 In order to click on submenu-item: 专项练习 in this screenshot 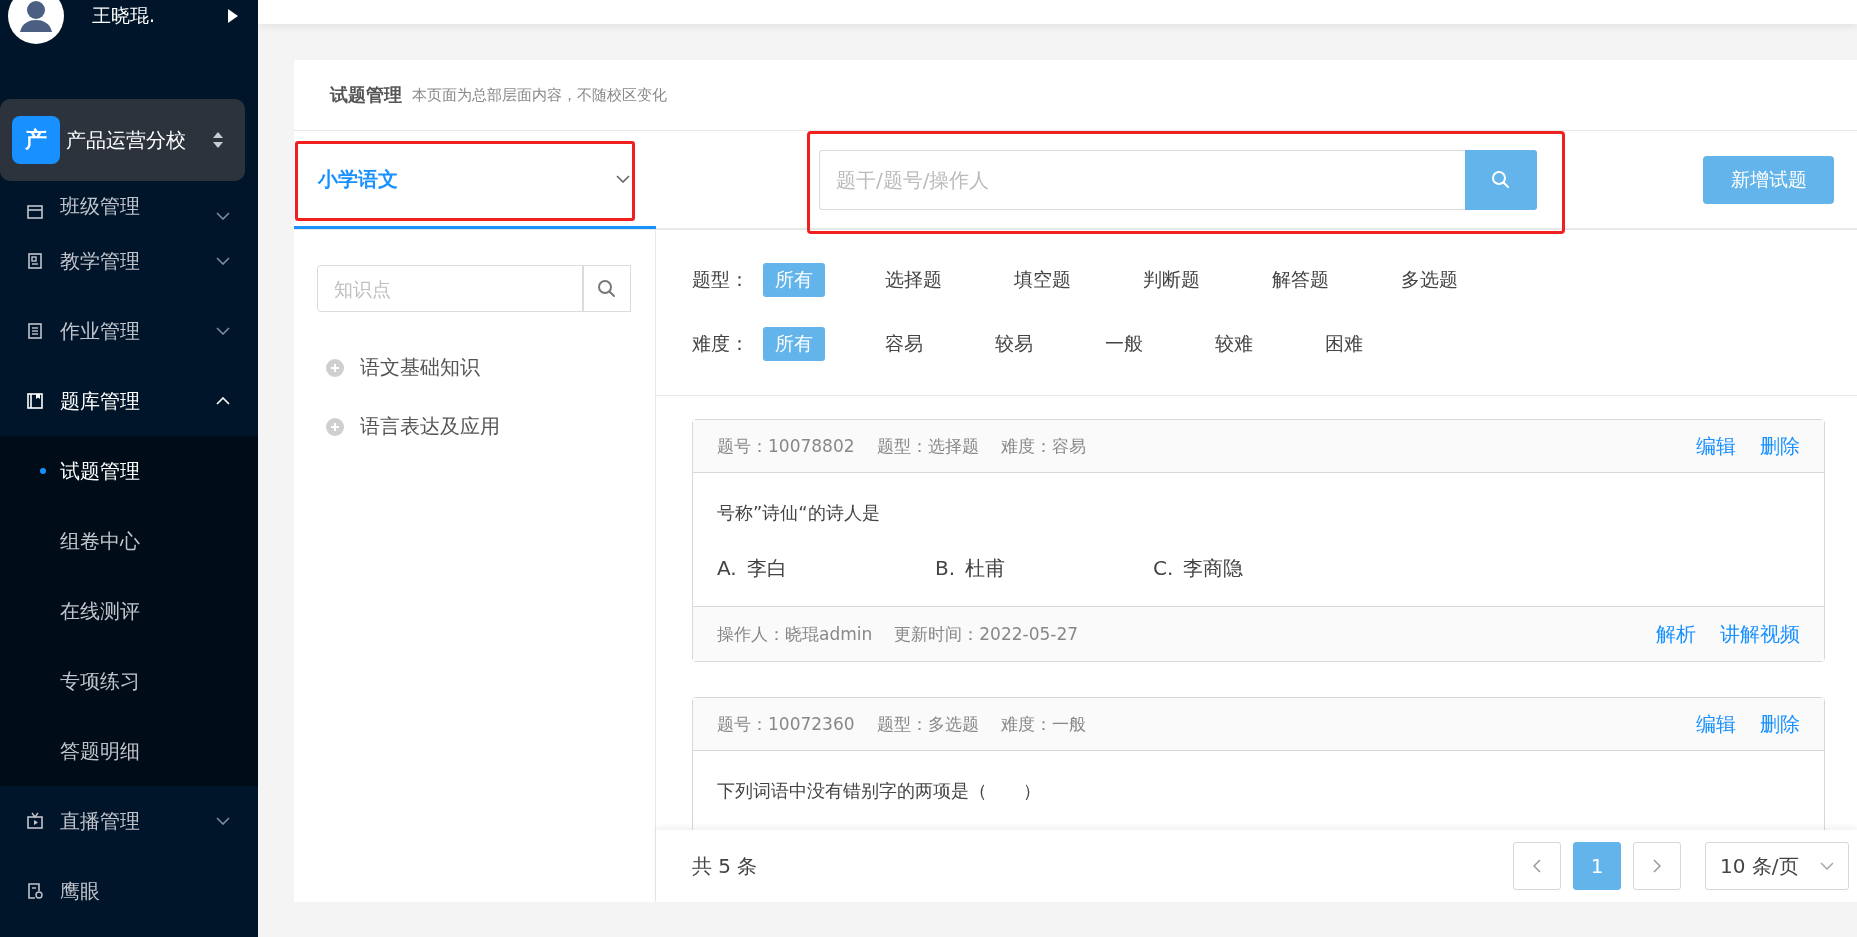, I will do `click(129, 681)`.